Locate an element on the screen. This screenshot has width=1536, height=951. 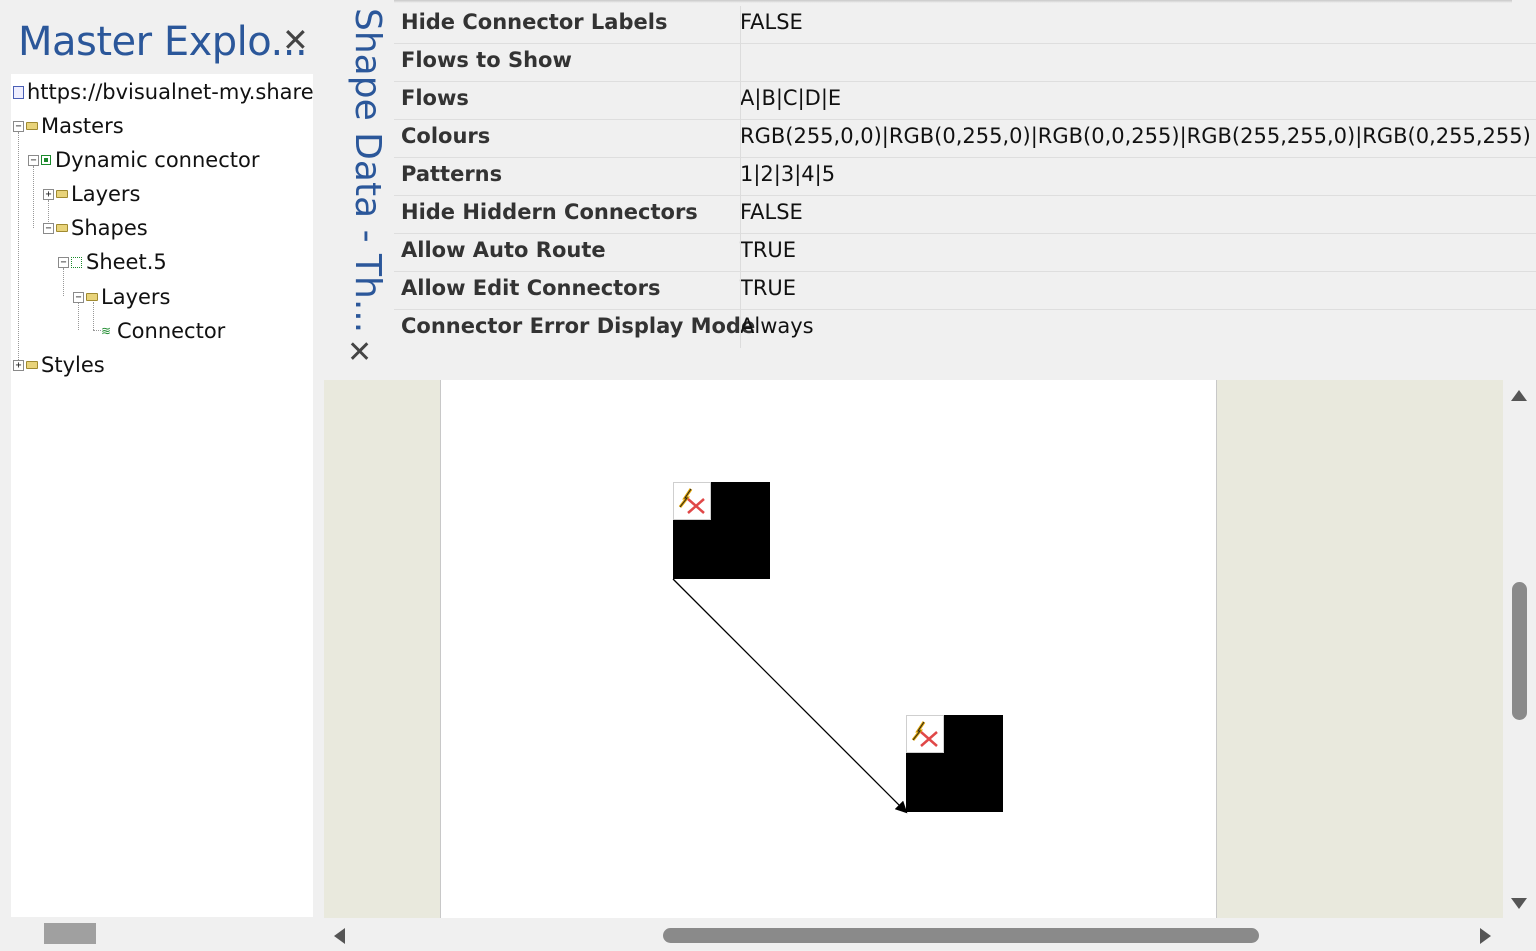
shape-box-source is located at coordinates (721, 530).